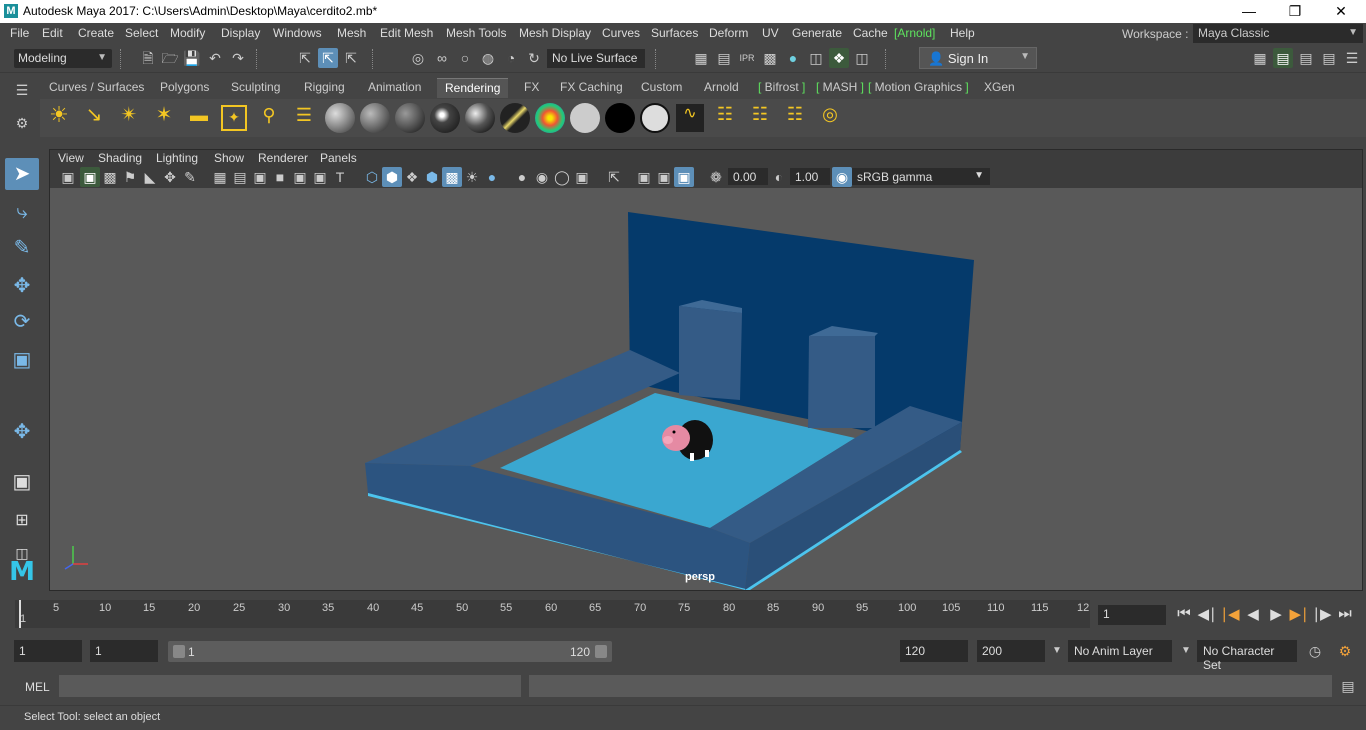  Describe the element at coordinates (283, 158) in the screenshot. I see `panel-menu-renderer: Renderer` at that location.